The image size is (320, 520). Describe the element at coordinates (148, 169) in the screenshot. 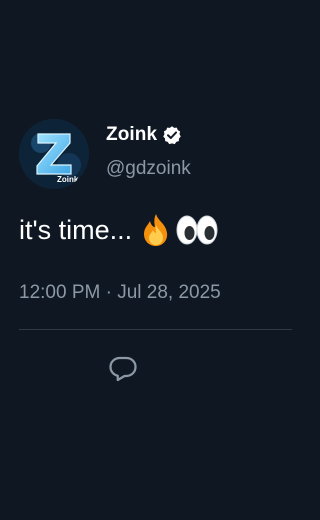

I see `author-handle: @gdzoink` at that location.